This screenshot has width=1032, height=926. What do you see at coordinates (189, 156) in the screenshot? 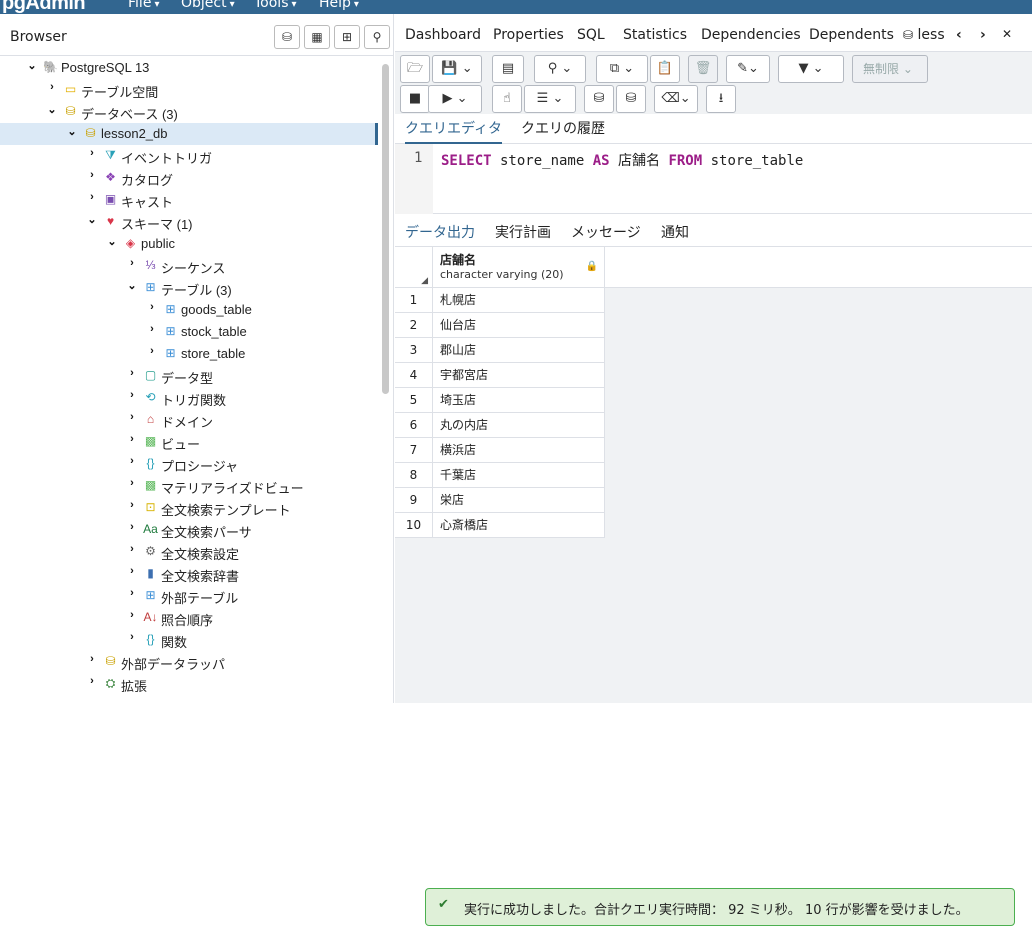
I see `tree-item: › ⧩ イベントトリガ` at bounding box center [189, 156].